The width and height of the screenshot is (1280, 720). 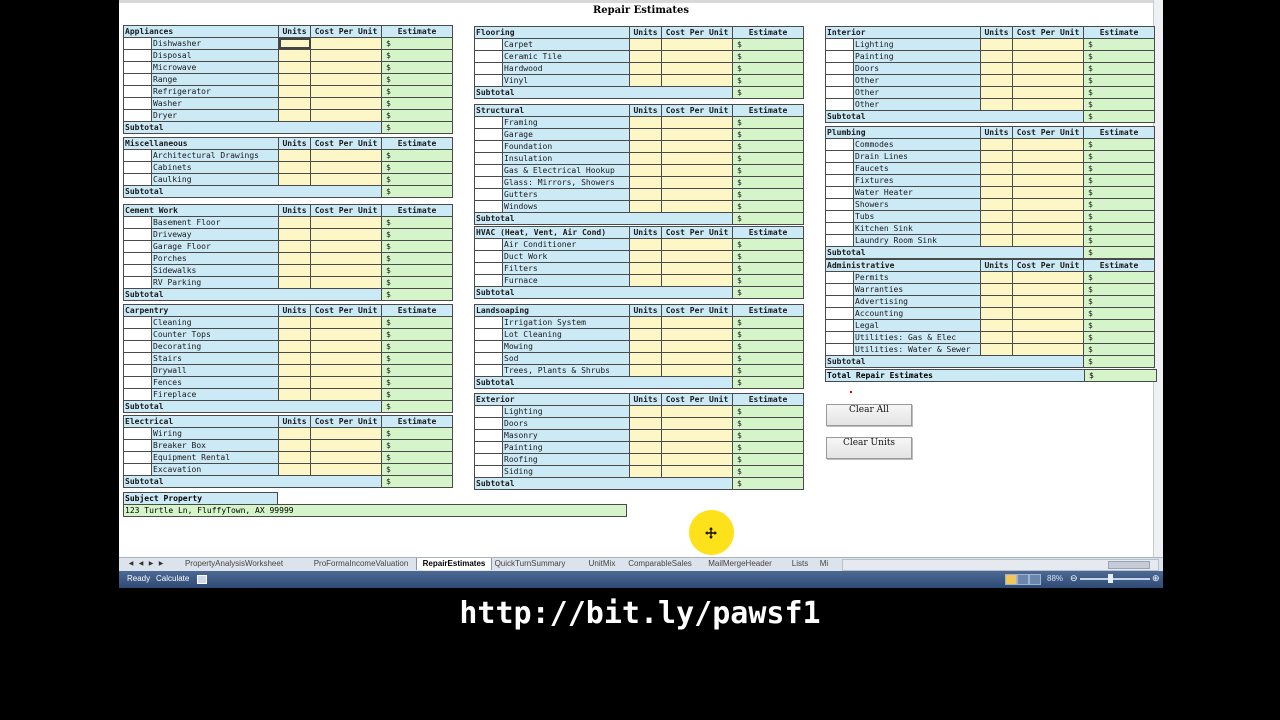 What do you see at coordinates (1023, 579) in the screenshot?
I see `page-layout-view-icon` at bounding box center [1023, 579].